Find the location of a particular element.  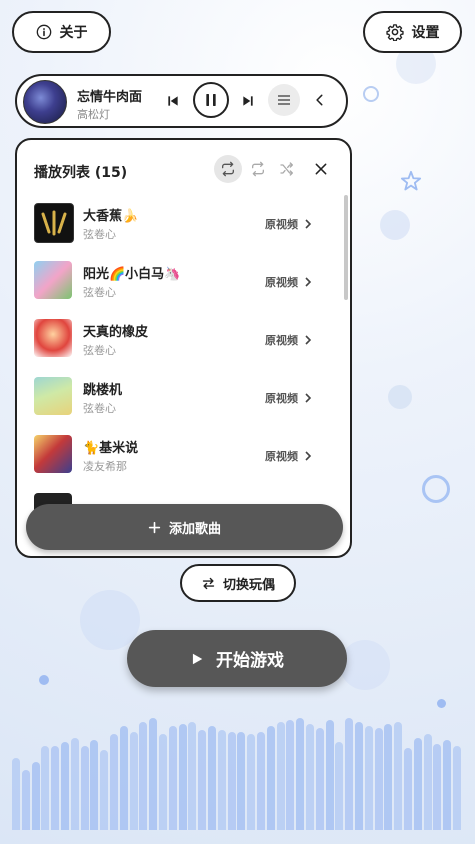

pause-button is located at coordinates (211, 100).